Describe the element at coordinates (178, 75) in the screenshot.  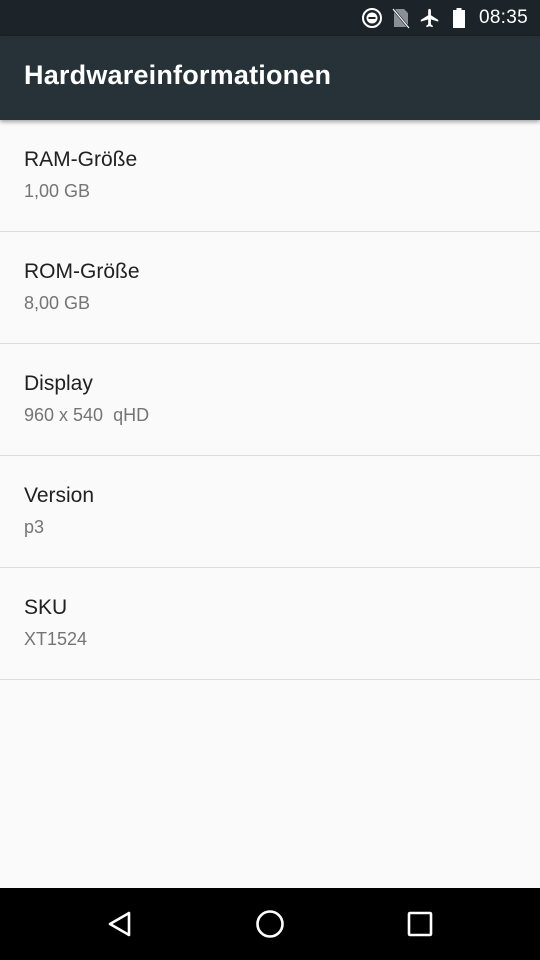
I see `page-title: Hardwareinformationen` at that location.